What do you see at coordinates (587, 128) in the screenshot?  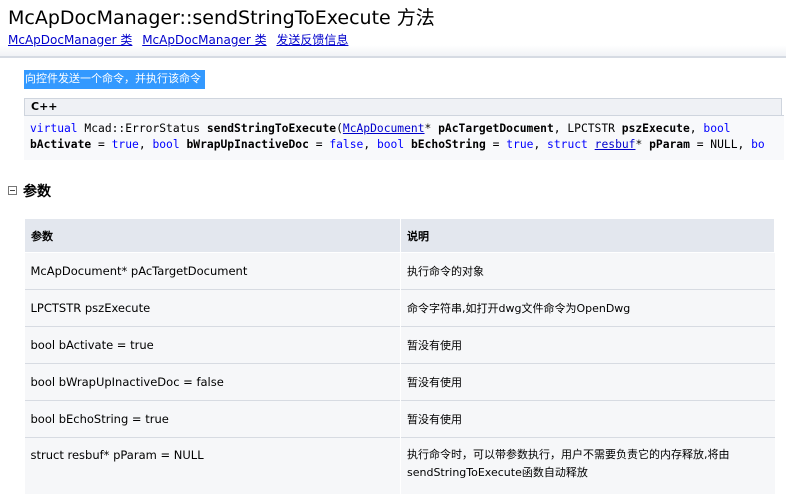 I see `code-text: , LPCTSTR` at bounding box center [587, 128].